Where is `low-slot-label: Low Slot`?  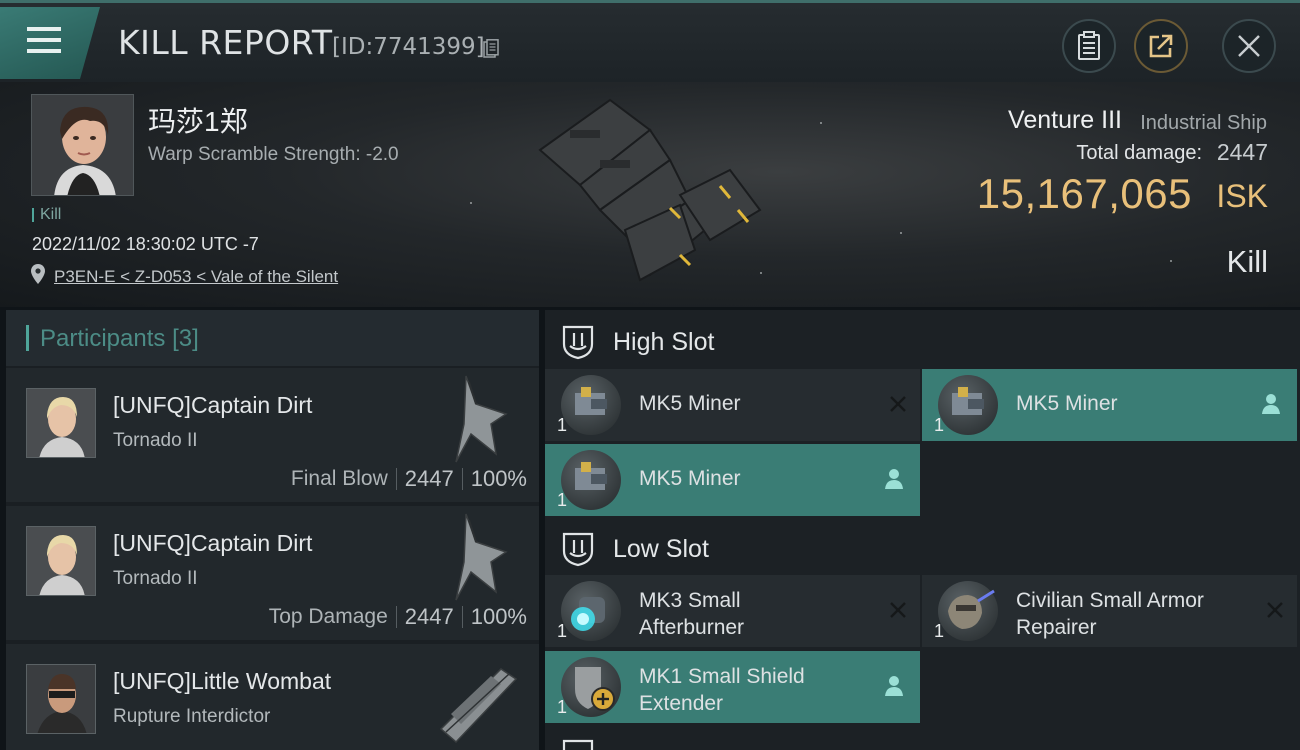
low-slot-label: Low Slot is located at coordinates (661, 549).